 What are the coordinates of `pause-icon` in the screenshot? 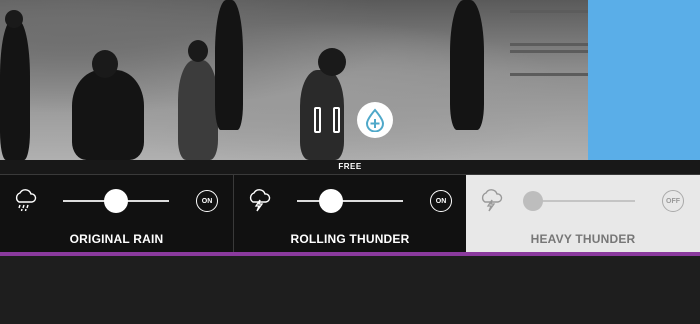 It's located at (317, 120).